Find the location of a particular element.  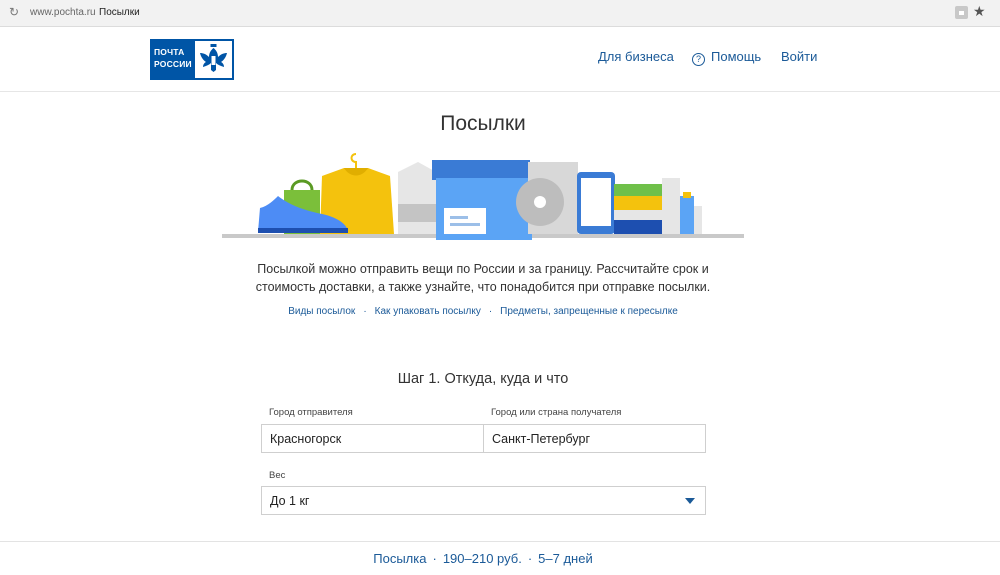

from-city-input: Красногорск is located at coordinates (372, 438).